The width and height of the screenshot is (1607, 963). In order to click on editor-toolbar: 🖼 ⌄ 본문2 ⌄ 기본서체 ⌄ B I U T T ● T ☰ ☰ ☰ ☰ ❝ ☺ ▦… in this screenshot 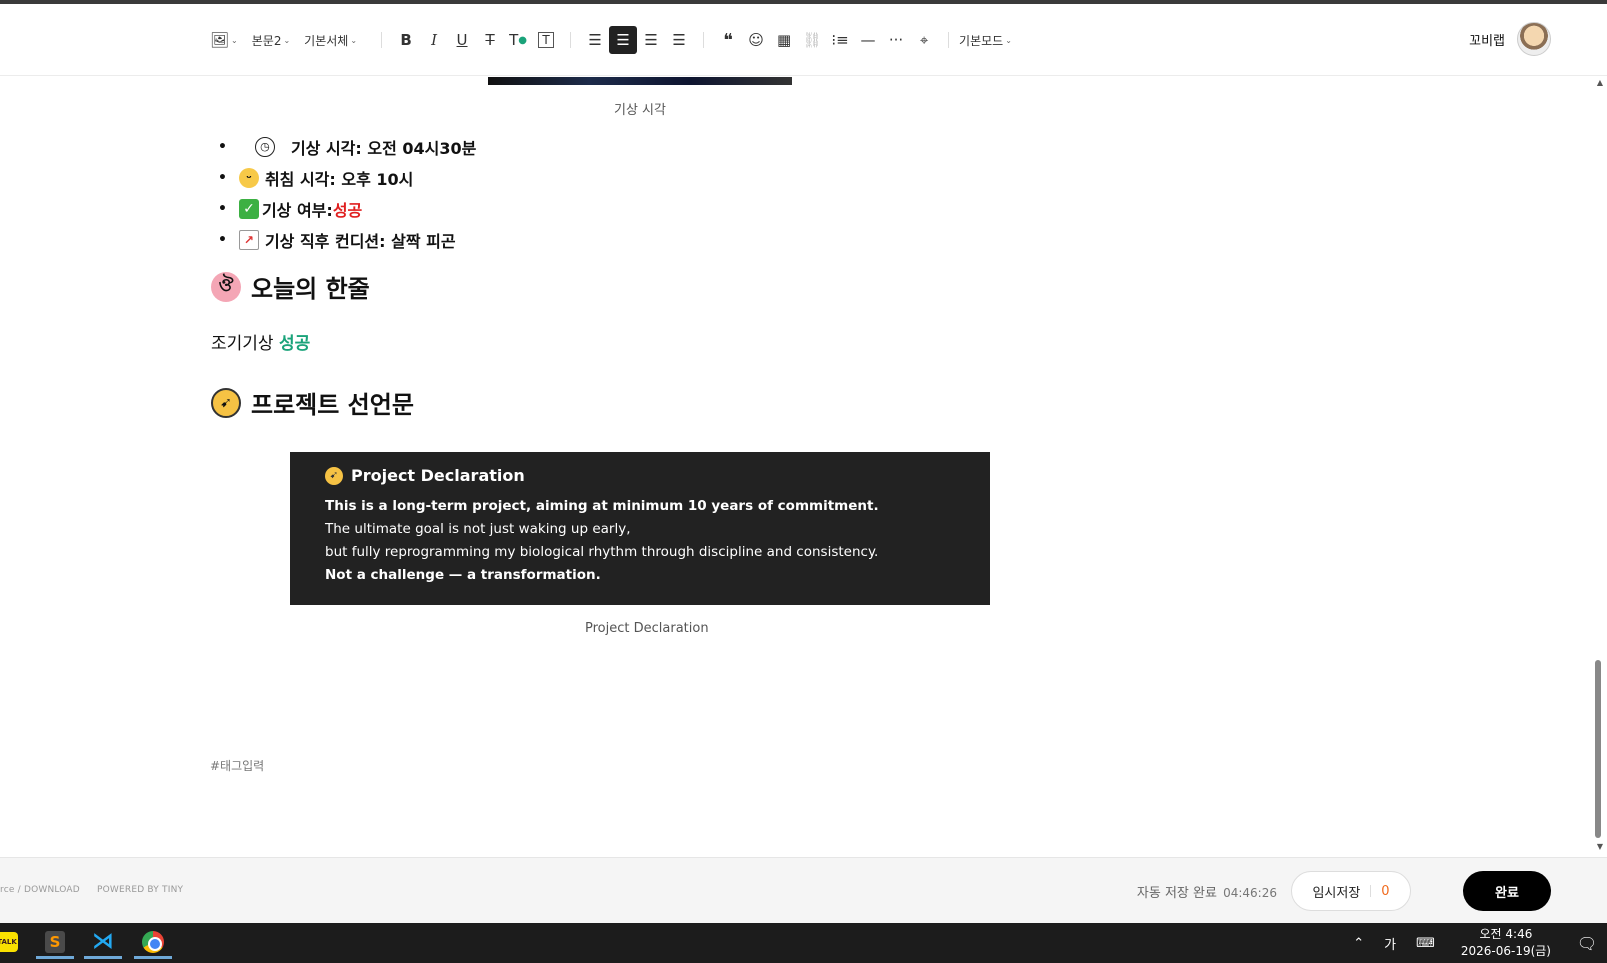, I will do `click(803, 40)`.